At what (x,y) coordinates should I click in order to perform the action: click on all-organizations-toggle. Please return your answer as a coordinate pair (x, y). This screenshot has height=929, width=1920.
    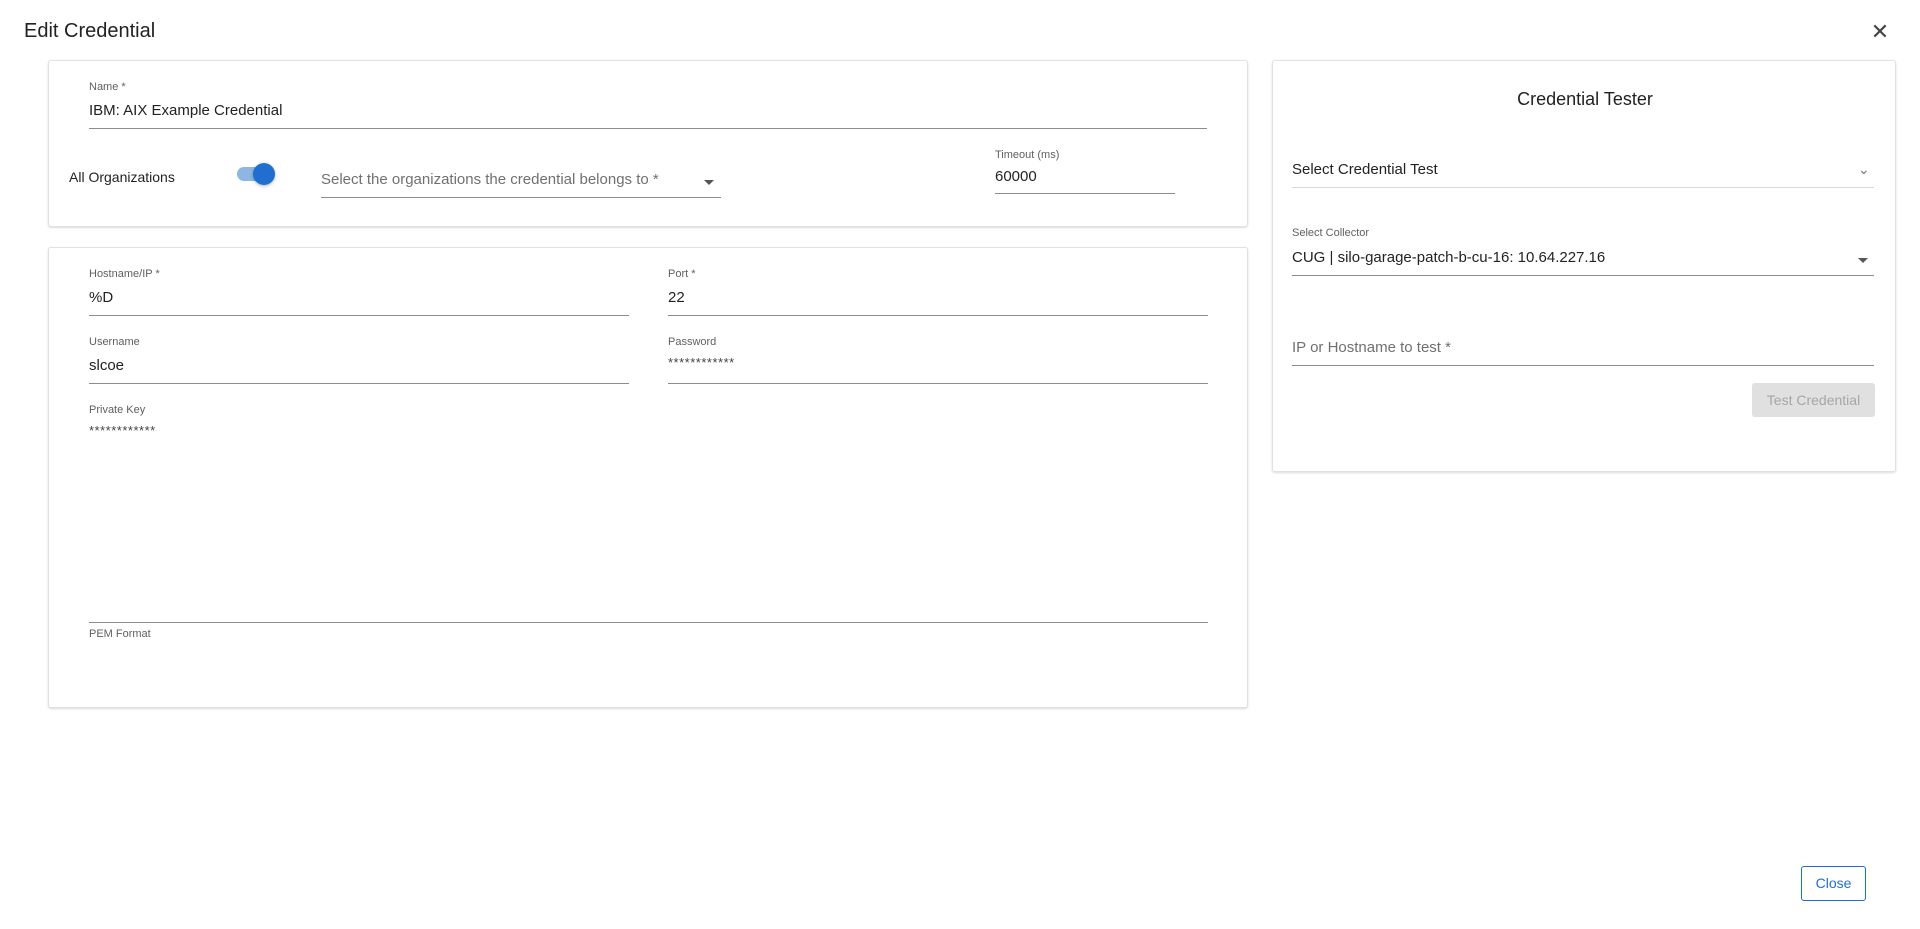
    Looking at the image, I should click on (255, 174).